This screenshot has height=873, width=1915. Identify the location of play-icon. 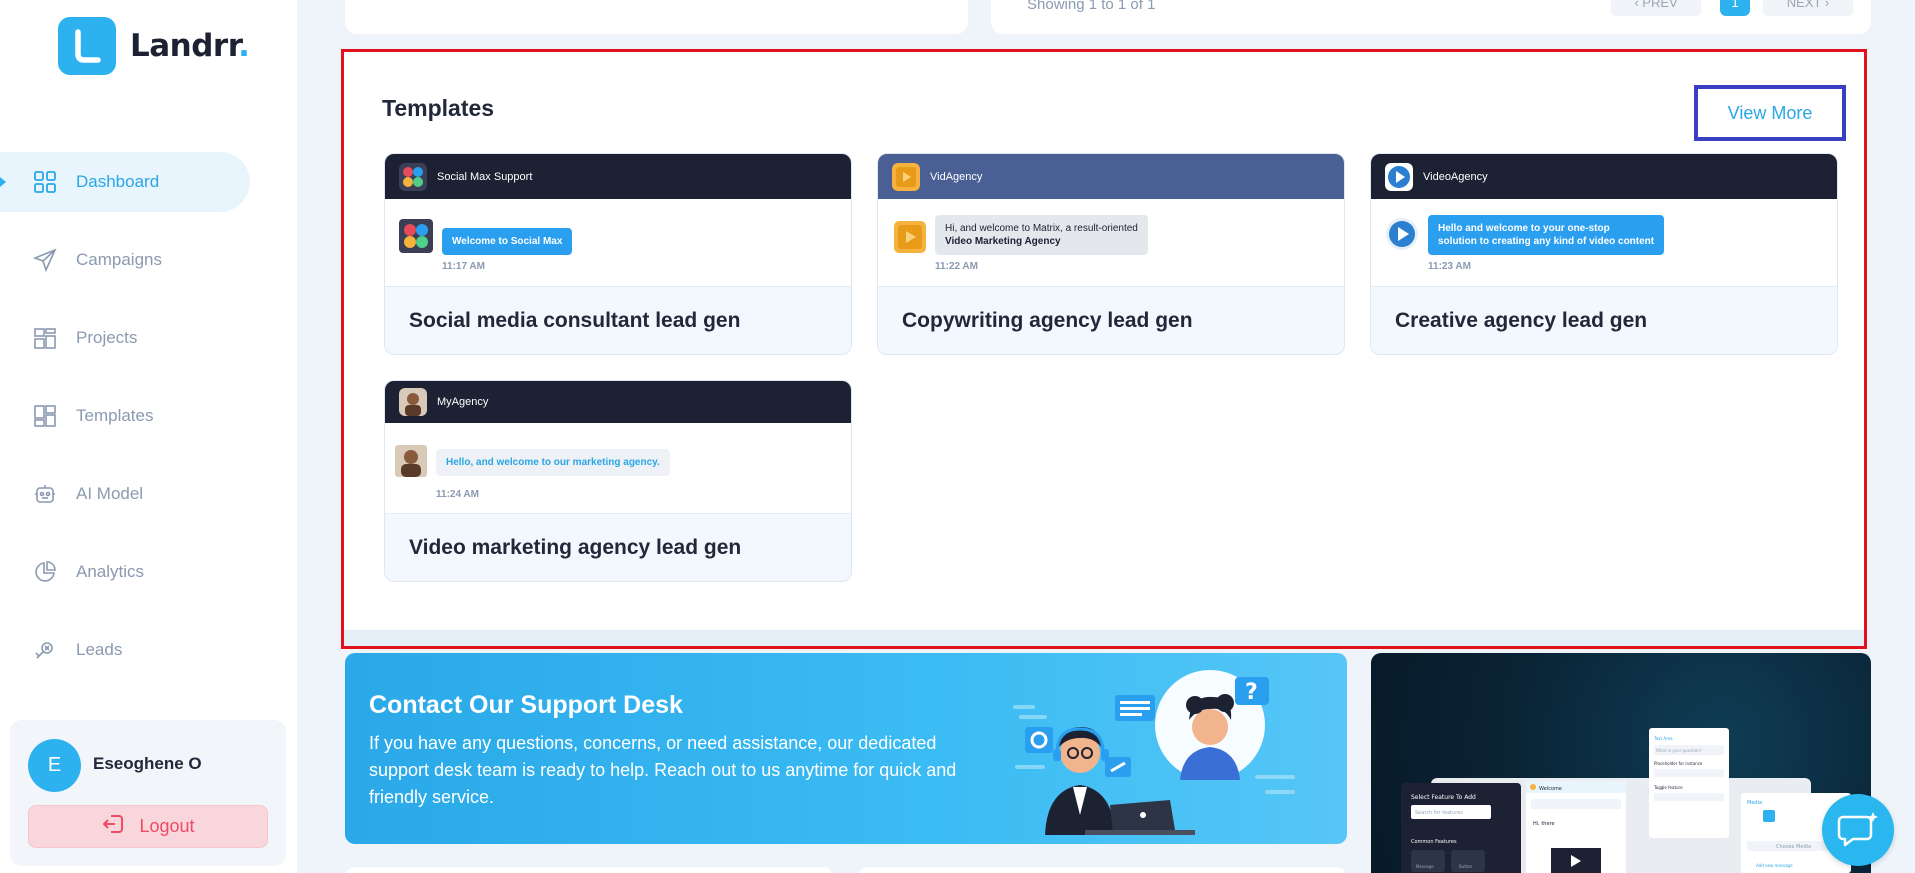
(906, 176).